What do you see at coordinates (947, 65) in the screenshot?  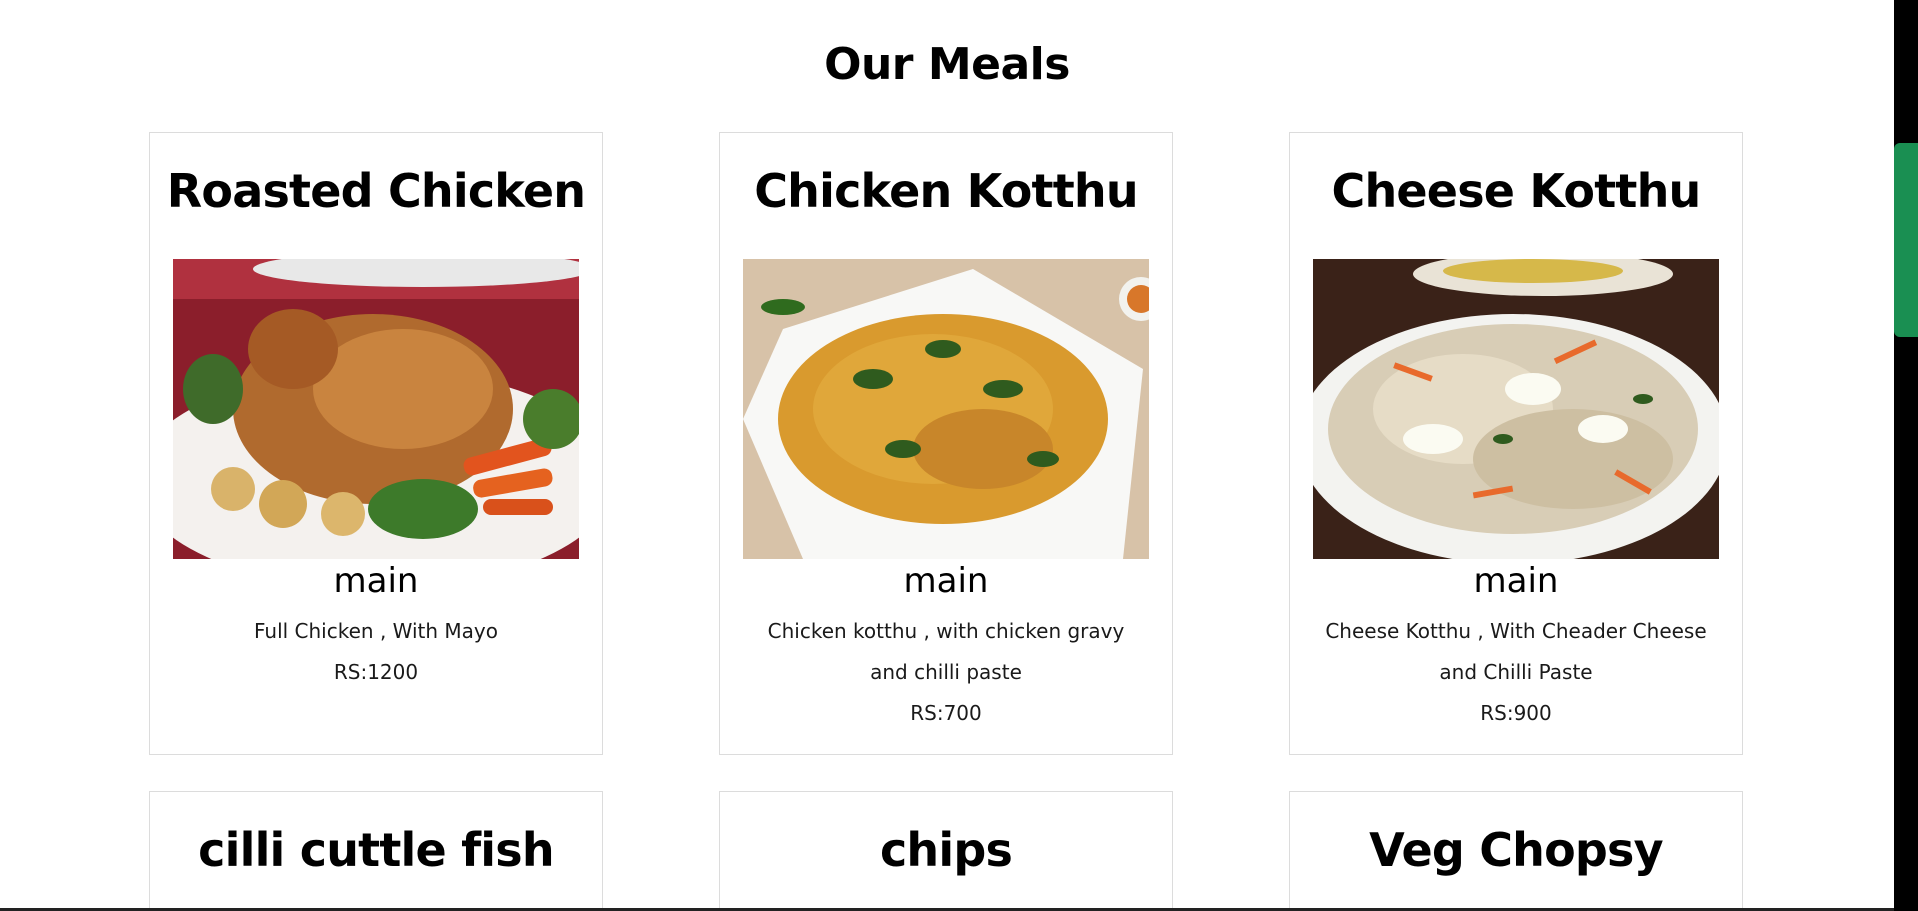 I see `section-title: Our Meals` at bounding box center [947, 65].